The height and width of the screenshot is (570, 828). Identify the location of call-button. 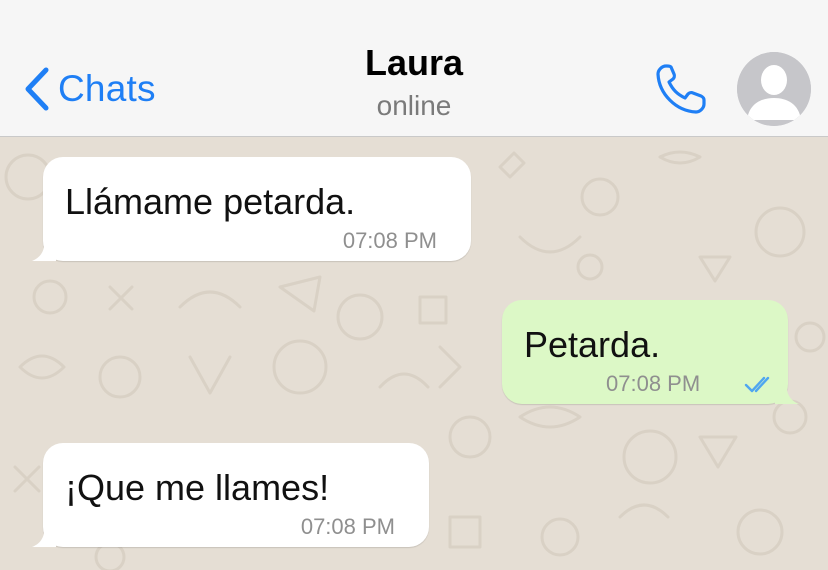
(681, 89).